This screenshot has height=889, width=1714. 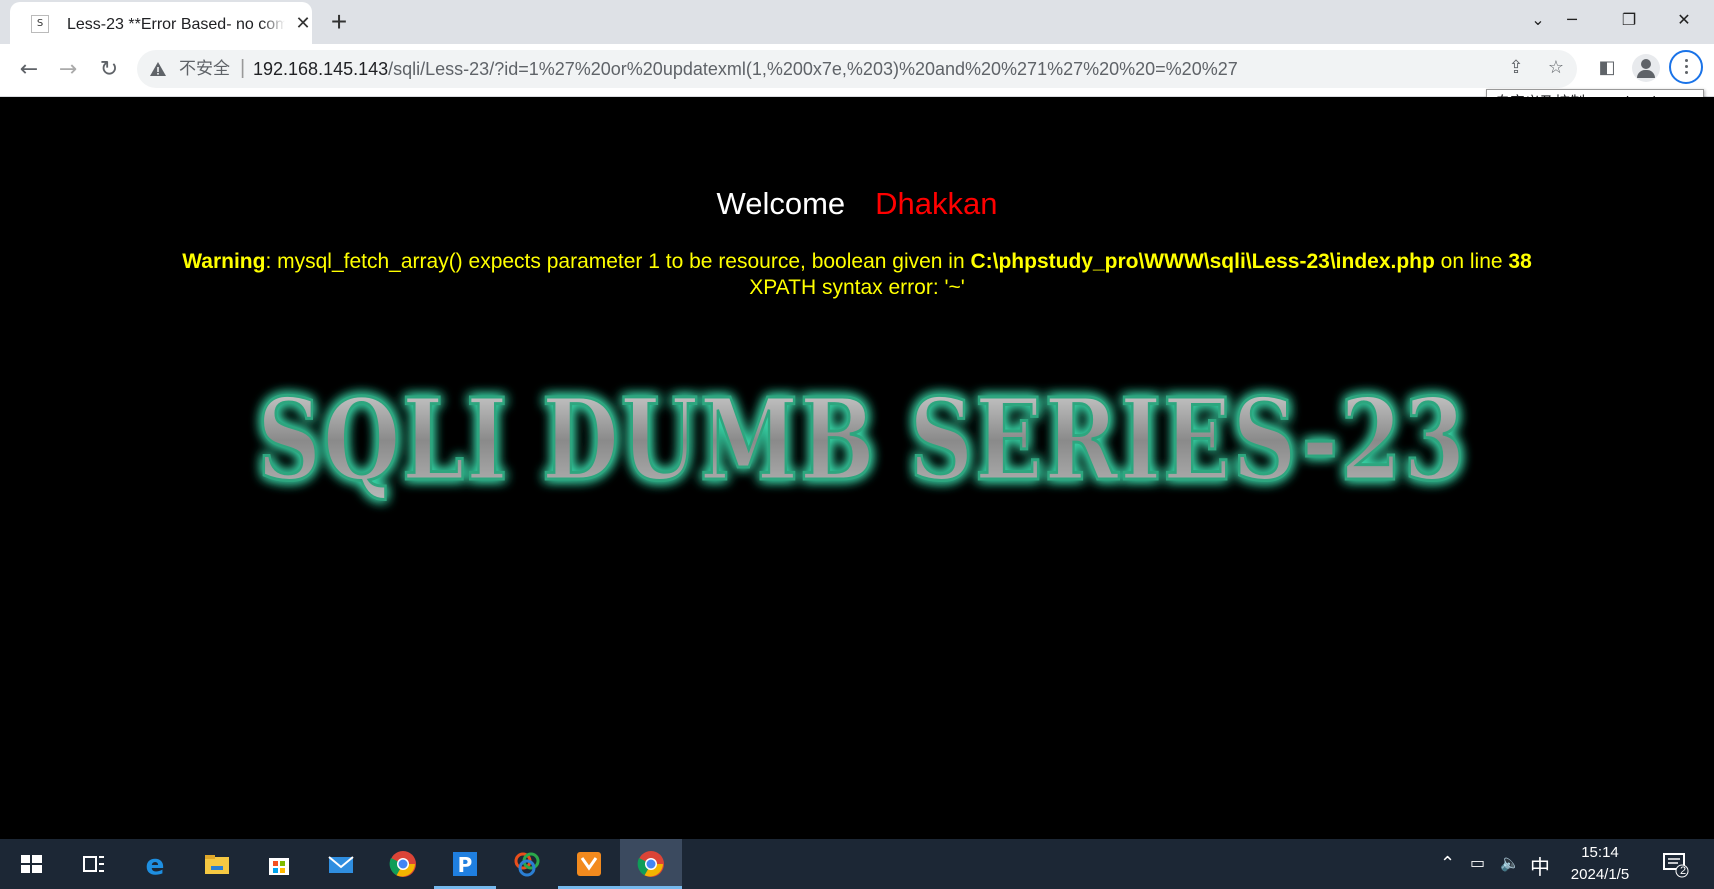 I want to click on kebab-menu-icon, so click(x=1686, y=67).